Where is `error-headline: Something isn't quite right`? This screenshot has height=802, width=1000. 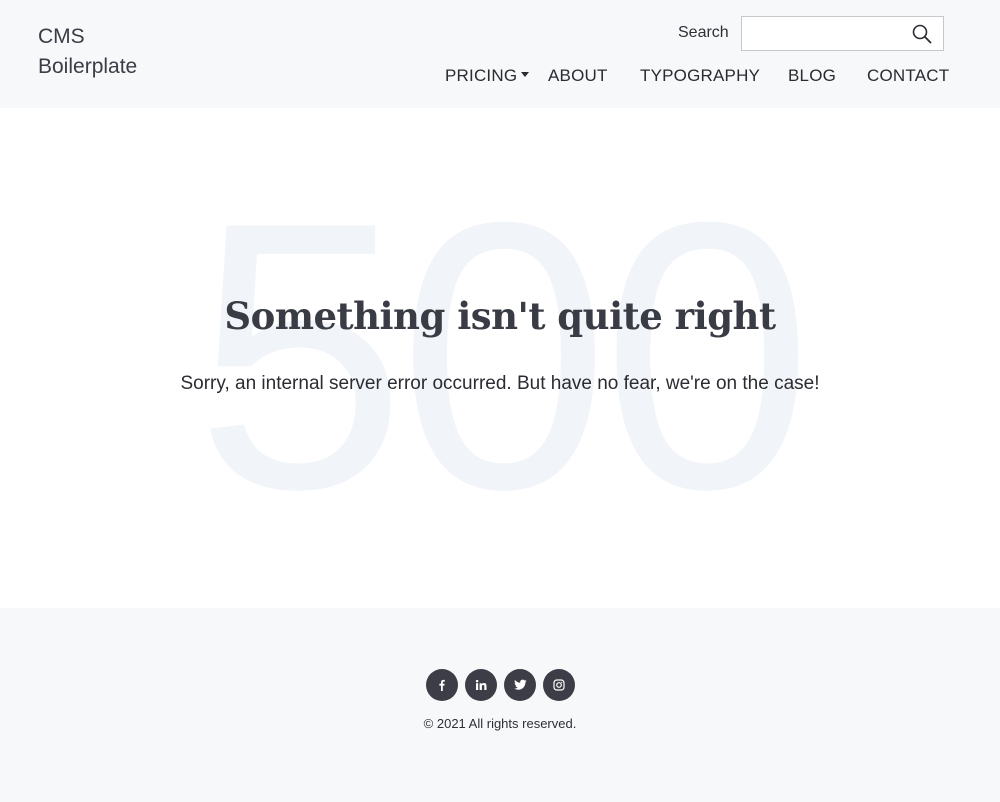 error-headline: Something isn't quite right is located at coordinates (500, 316).